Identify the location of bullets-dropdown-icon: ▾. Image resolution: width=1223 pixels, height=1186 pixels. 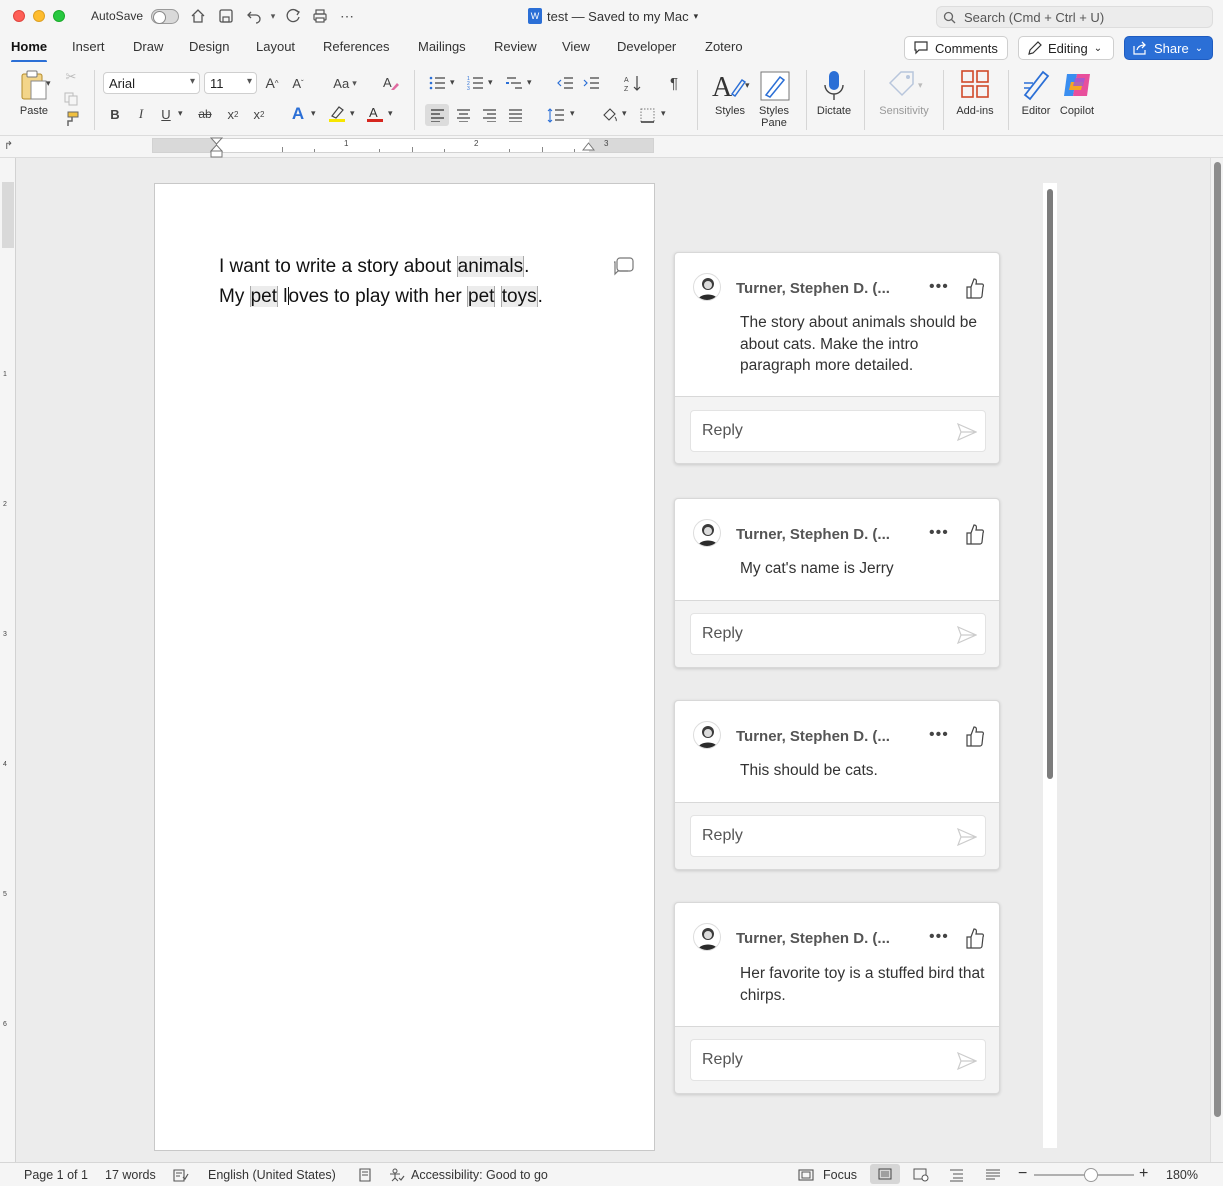
(452, 82).